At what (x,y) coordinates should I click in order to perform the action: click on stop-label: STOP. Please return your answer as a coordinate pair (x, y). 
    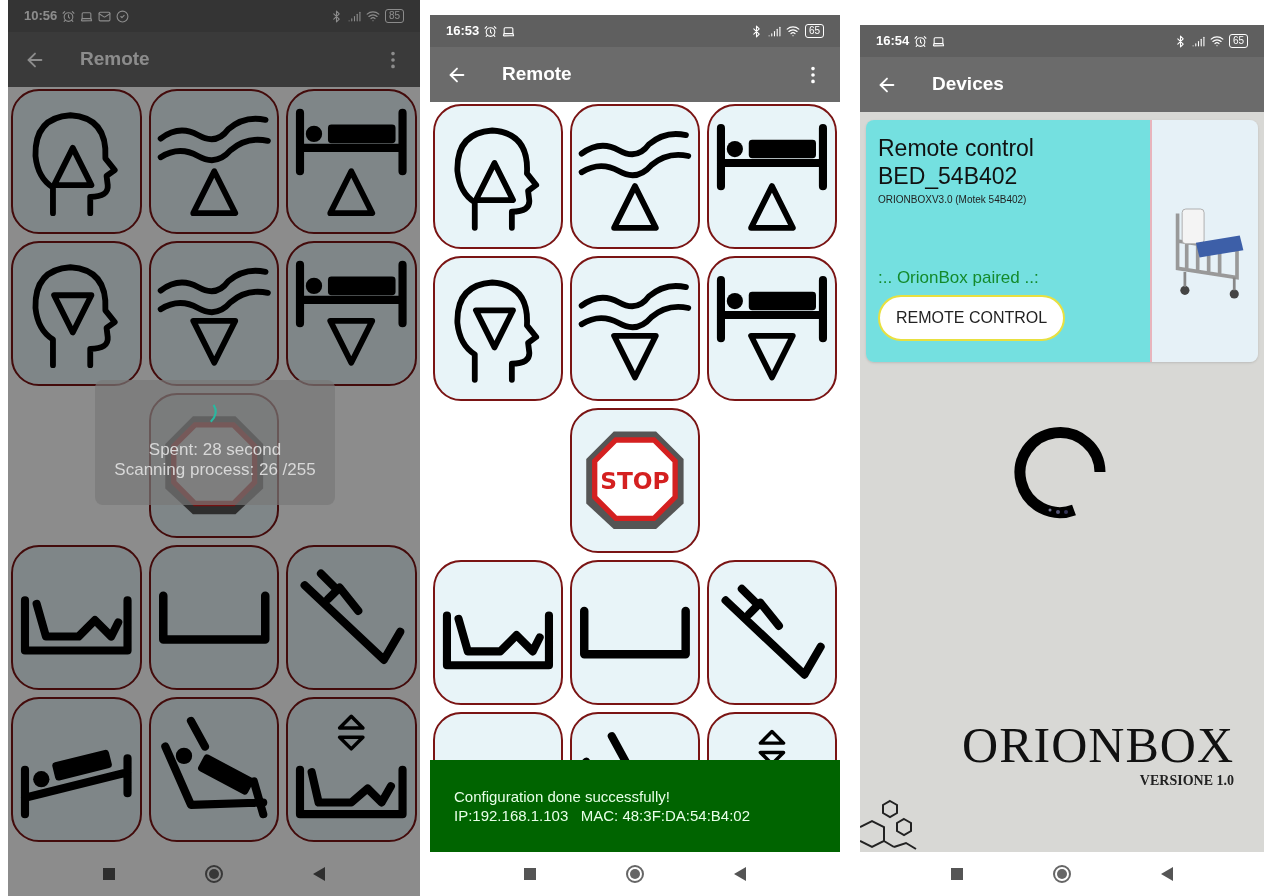
    Looking at the image, I should click on (635, 480).